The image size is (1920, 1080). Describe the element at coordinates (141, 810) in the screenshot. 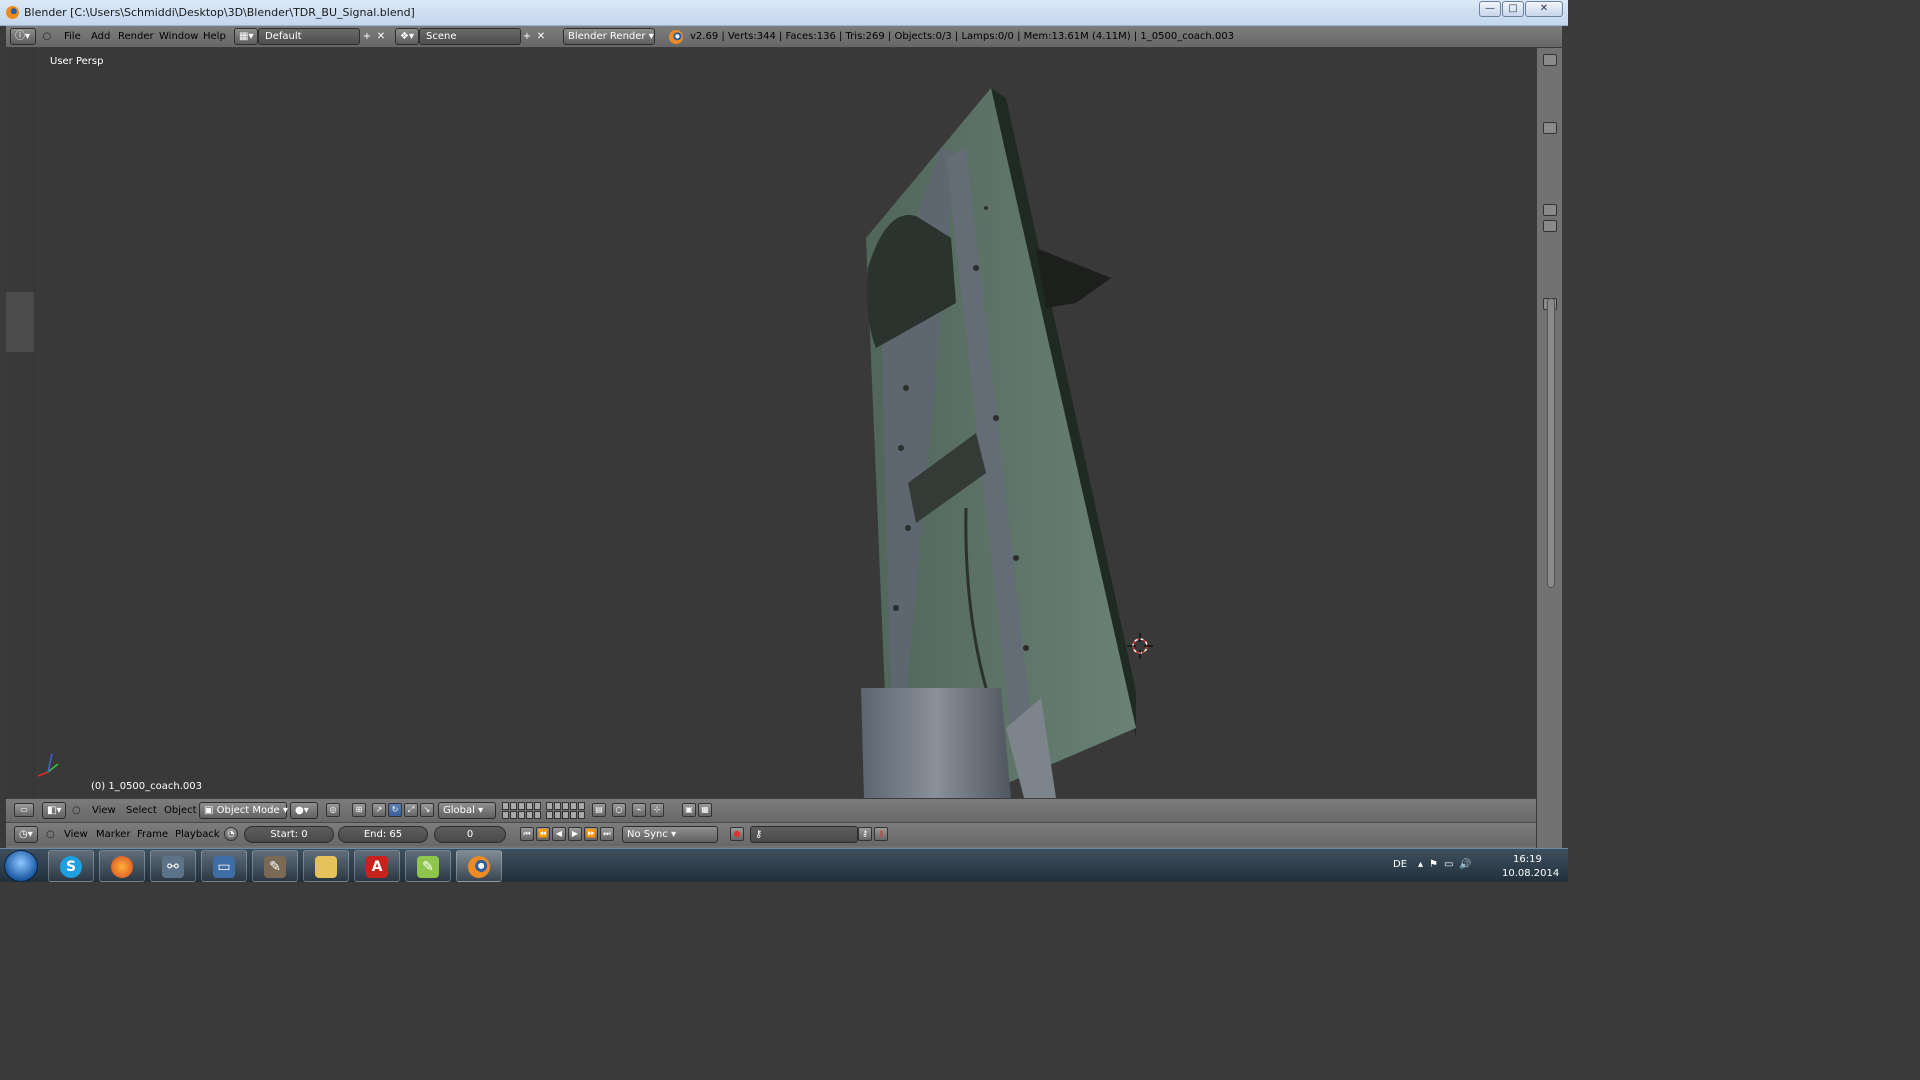

I see `menu-select: Select` at that location.